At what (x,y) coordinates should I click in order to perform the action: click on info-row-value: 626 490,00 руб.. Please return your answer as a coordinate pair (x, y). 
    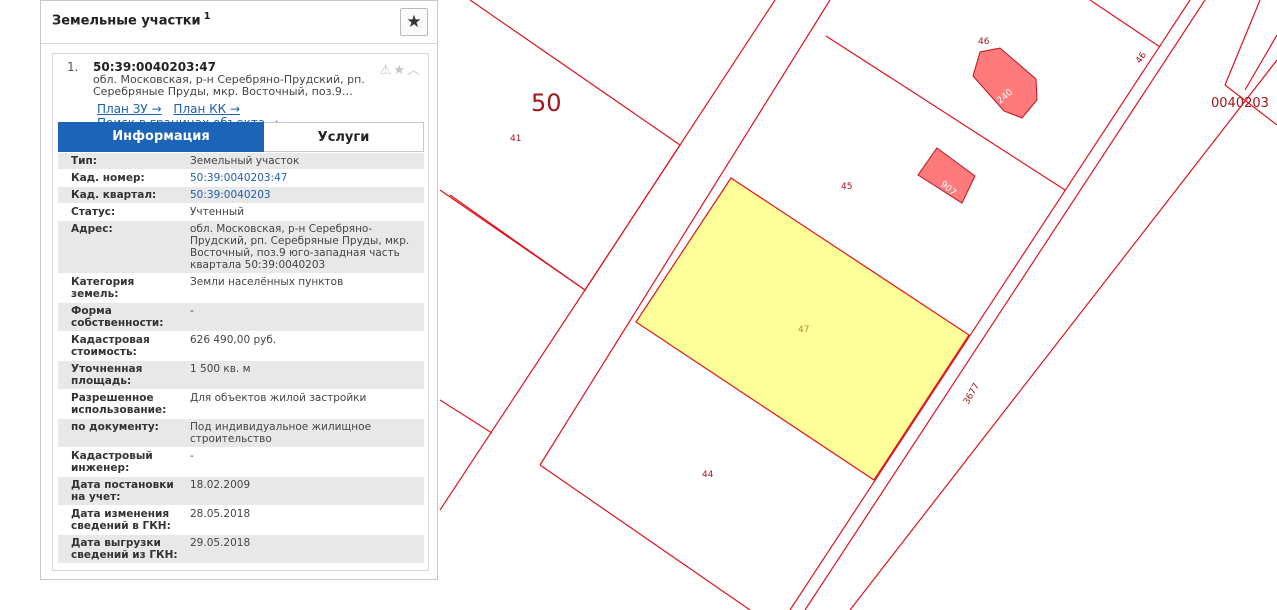
    Looking at the image, I should click on (233, 340).